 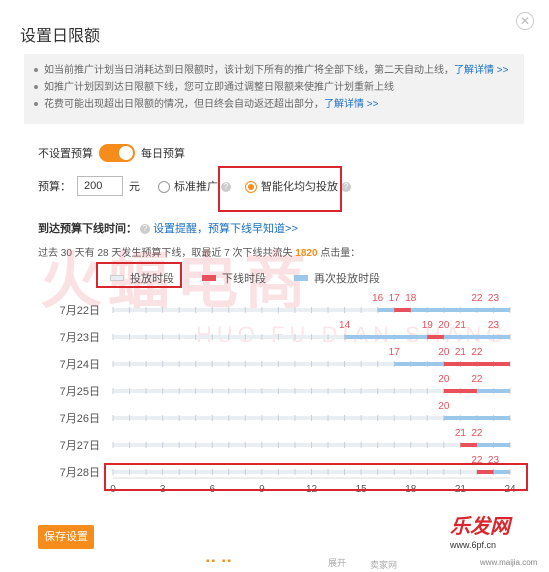 What do you see at coordinates (65, 154) in the screenshot?
I see `no-budget-label: 不设置预算` at bounding box center [65, 154].